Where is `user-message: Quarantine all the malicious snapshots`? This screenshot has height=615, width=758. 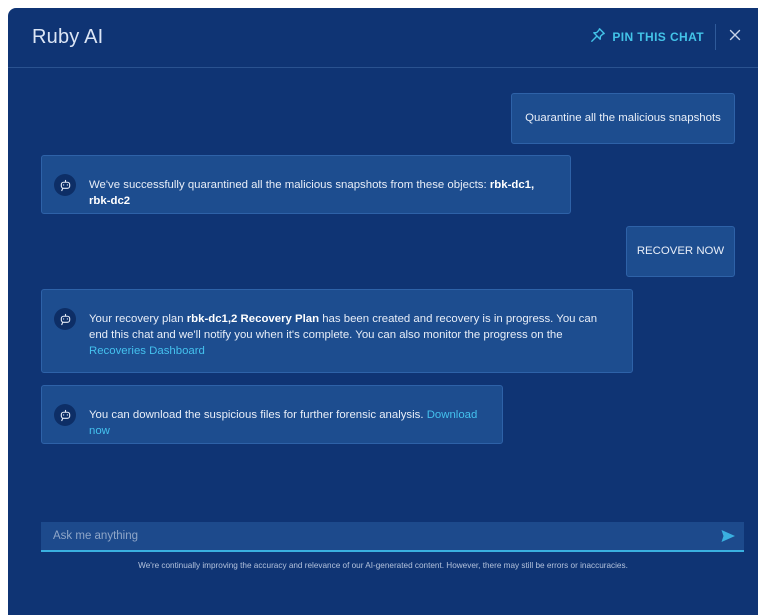 user-message: Quarantine all the malicious snapshots is located at coordinates (623, 118).